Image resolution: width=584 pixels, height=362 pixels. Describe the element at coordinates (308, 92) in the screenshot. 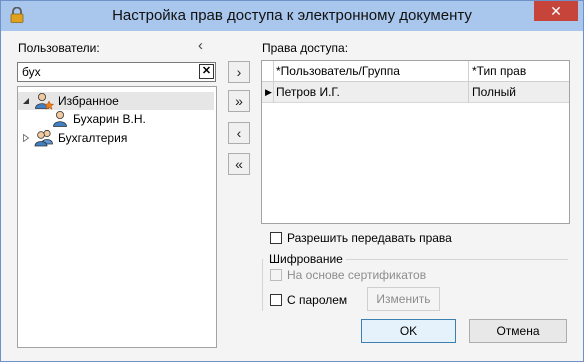

I see `cell-user: Петров И.Г.` at that location.